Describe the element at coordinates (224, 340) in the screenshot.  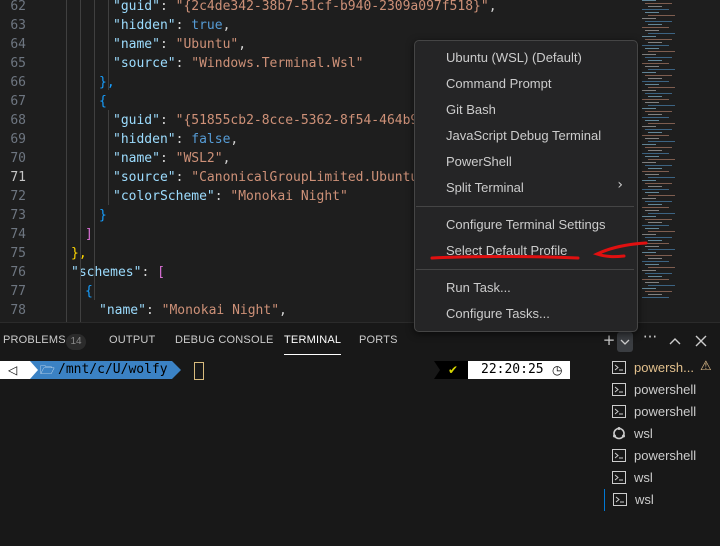
I see `tab-debug-console: DEBUG CONSOLE` at that location.